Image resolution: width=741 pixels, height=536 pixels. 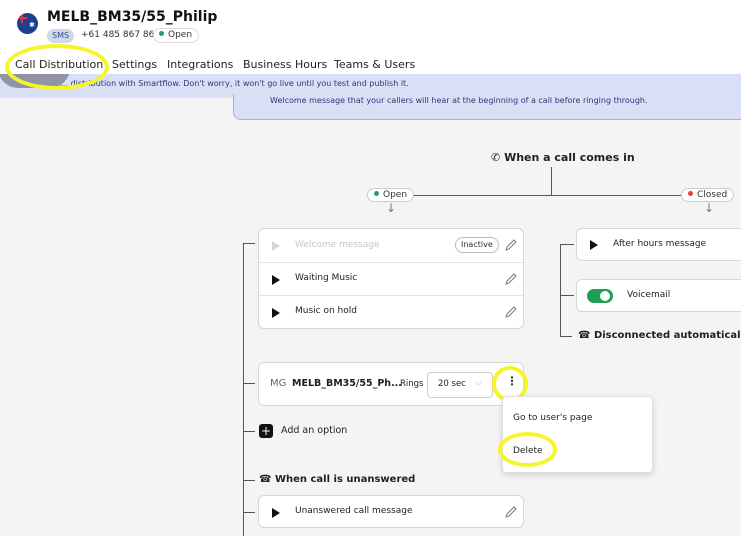 What do you see at coordinates (266, 431) in the screenshot?
I see `add-option-icon: +` at bounding box center [266, 431].